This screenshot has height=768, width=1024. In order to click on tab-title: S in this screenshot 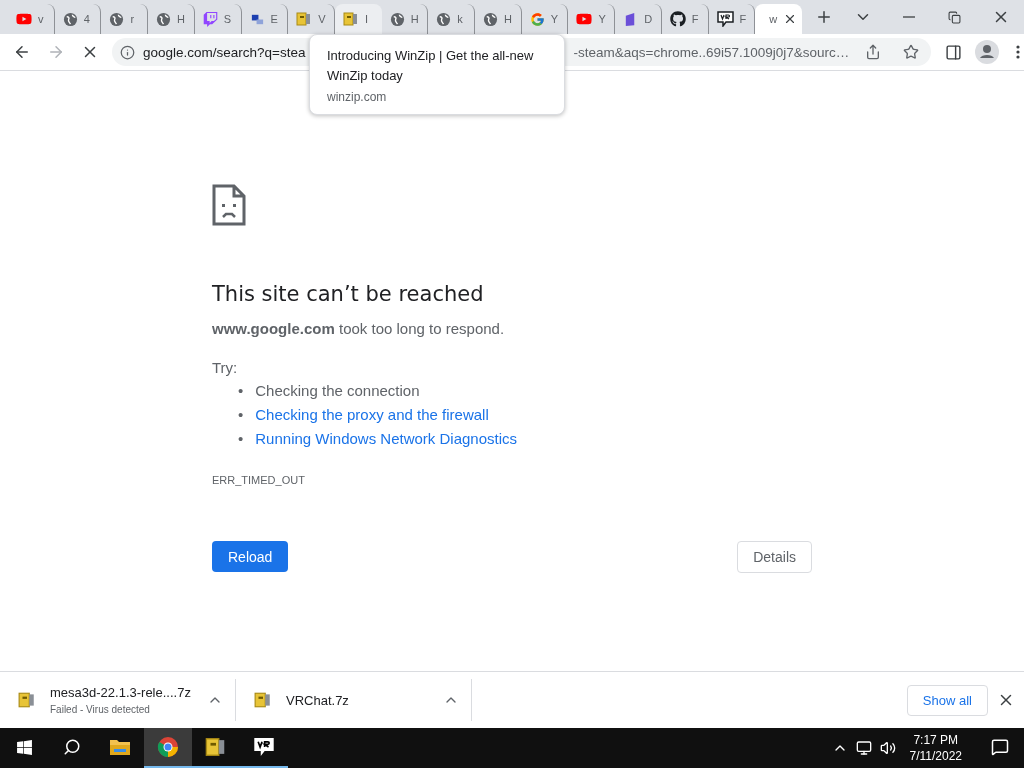, I will do `click(227, 19)`.